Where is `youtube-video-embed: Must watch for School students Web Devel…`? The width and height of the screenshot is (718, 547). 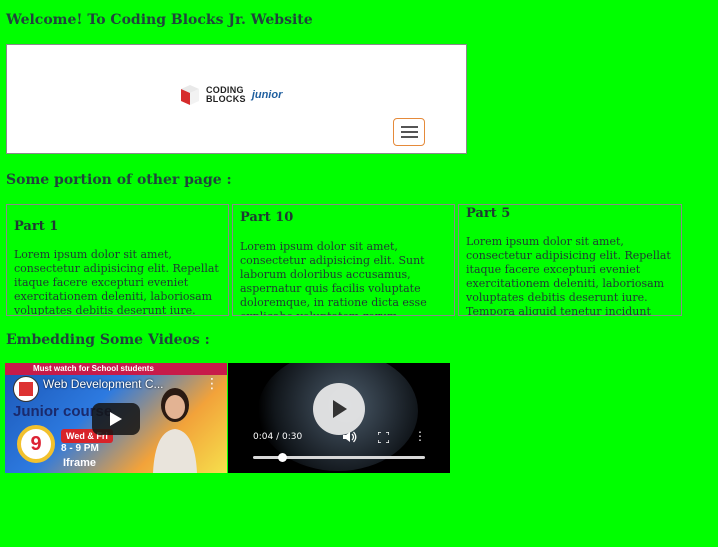 youtube-video-embed: Must watch for School students Web Devel… is located at coordinates (116, 418).